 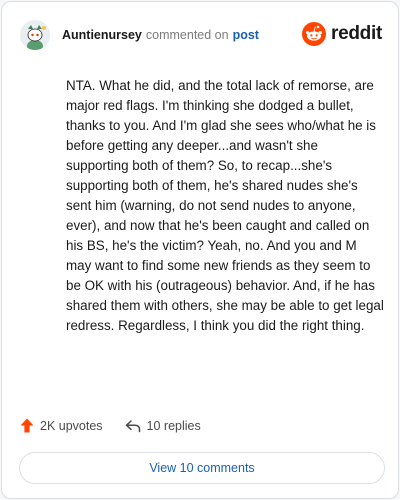 What do you see at coordinates (173, 425) in the screenshot?
I see `reply-count: 10 replies` at bounding box center [173, 425].